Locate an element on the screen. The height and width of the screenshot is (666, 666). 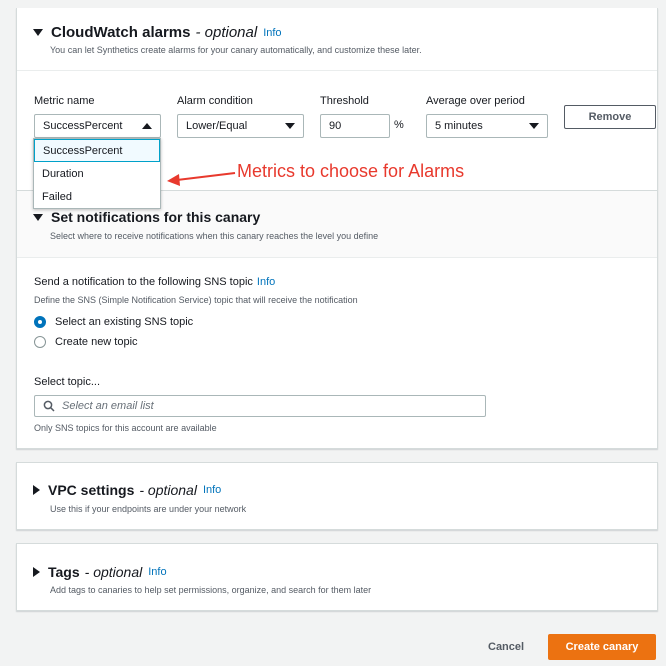
alarm-condition-select: Lower/Equal is located at coordinates (240, 126).